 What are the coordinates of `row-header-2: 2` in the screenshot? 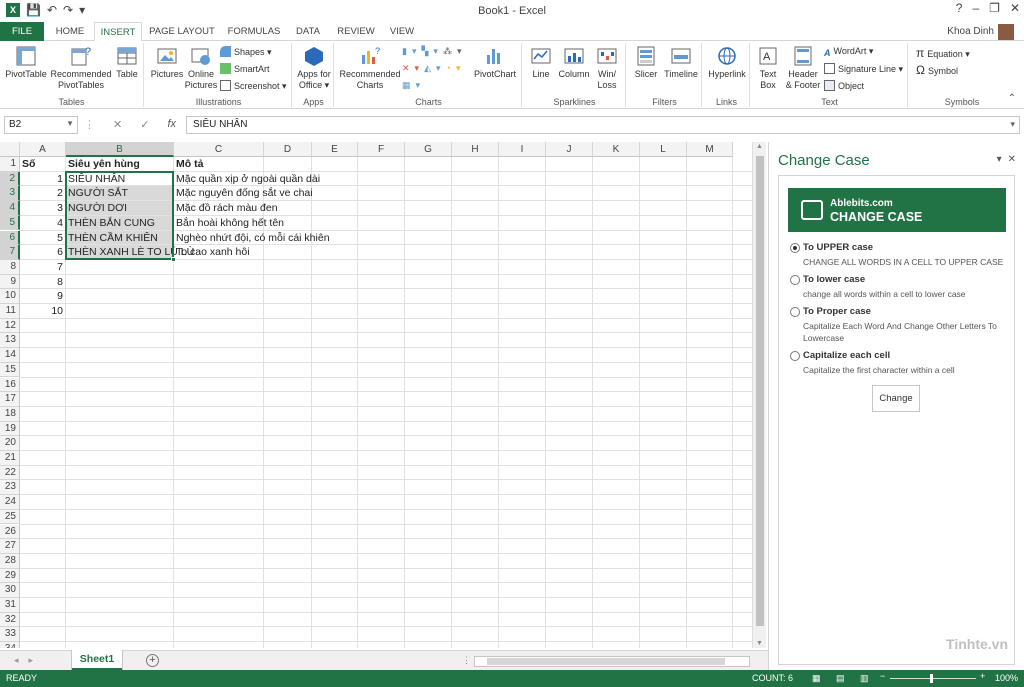 It's located at (10, 179).